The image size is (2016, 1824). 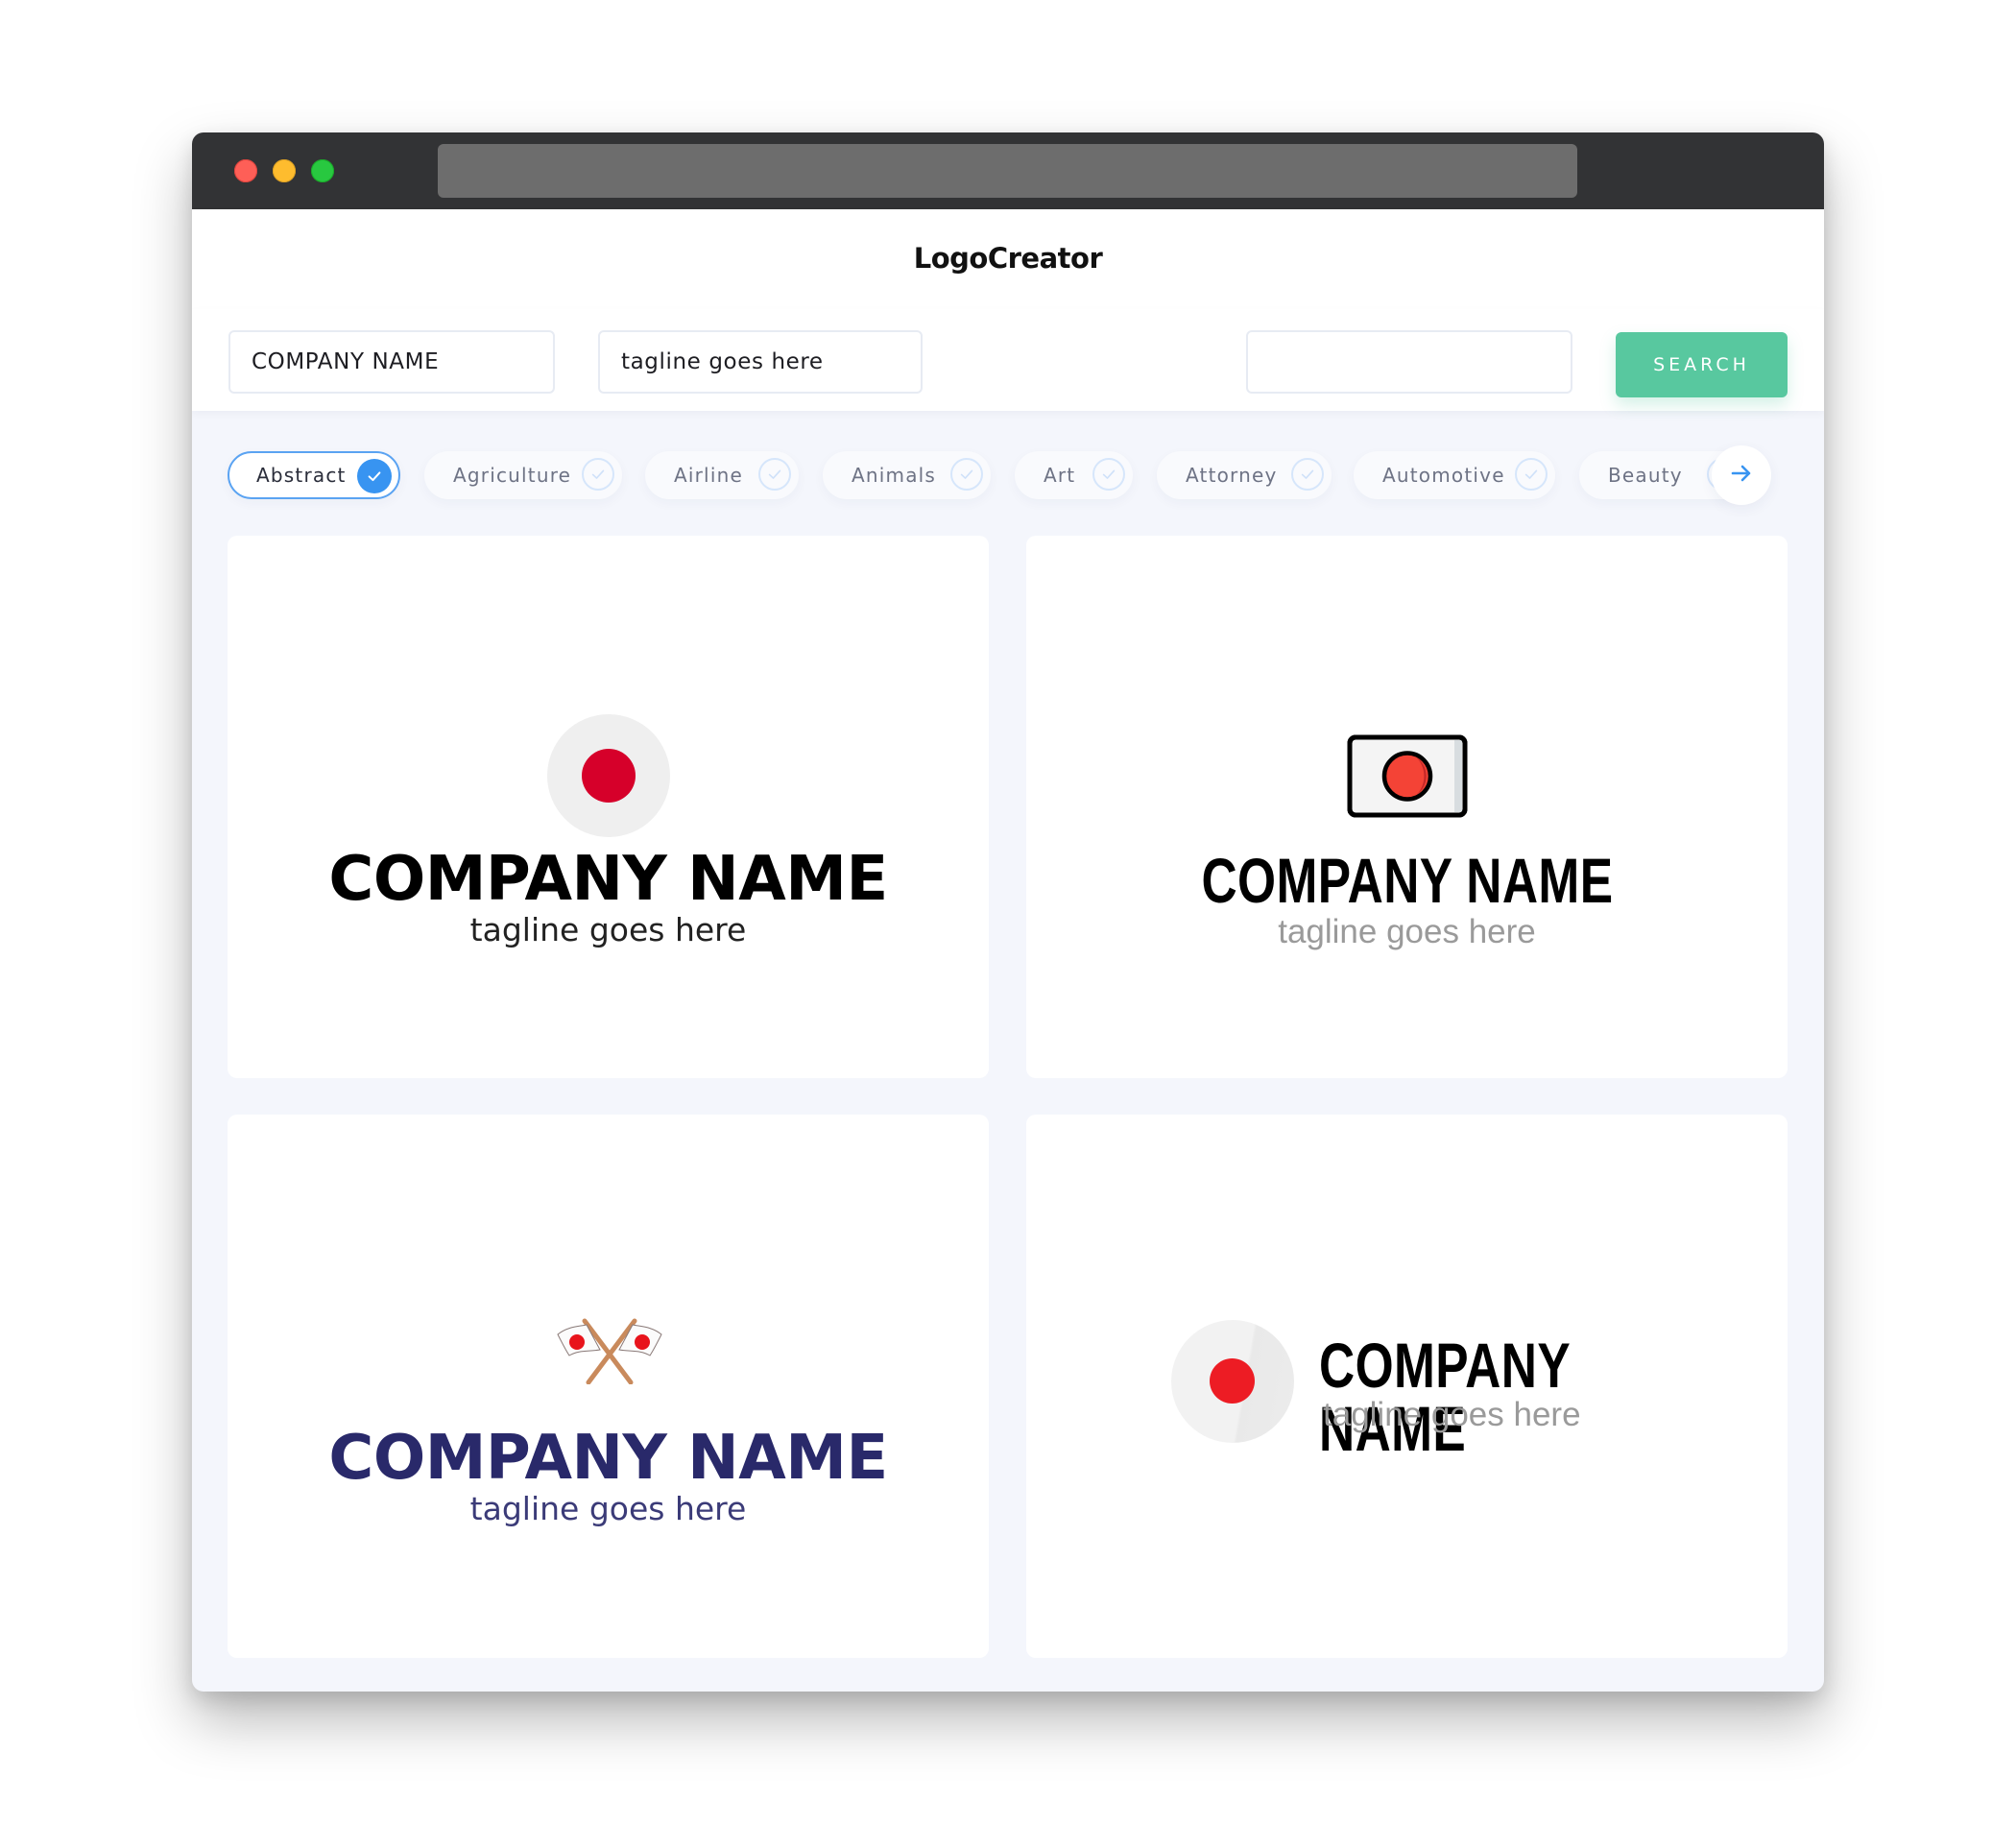 What do you see at coordinates (1060, 476) in the screenshot?
I see `category-chip-label: Art` at bounding box center [1060, 476].